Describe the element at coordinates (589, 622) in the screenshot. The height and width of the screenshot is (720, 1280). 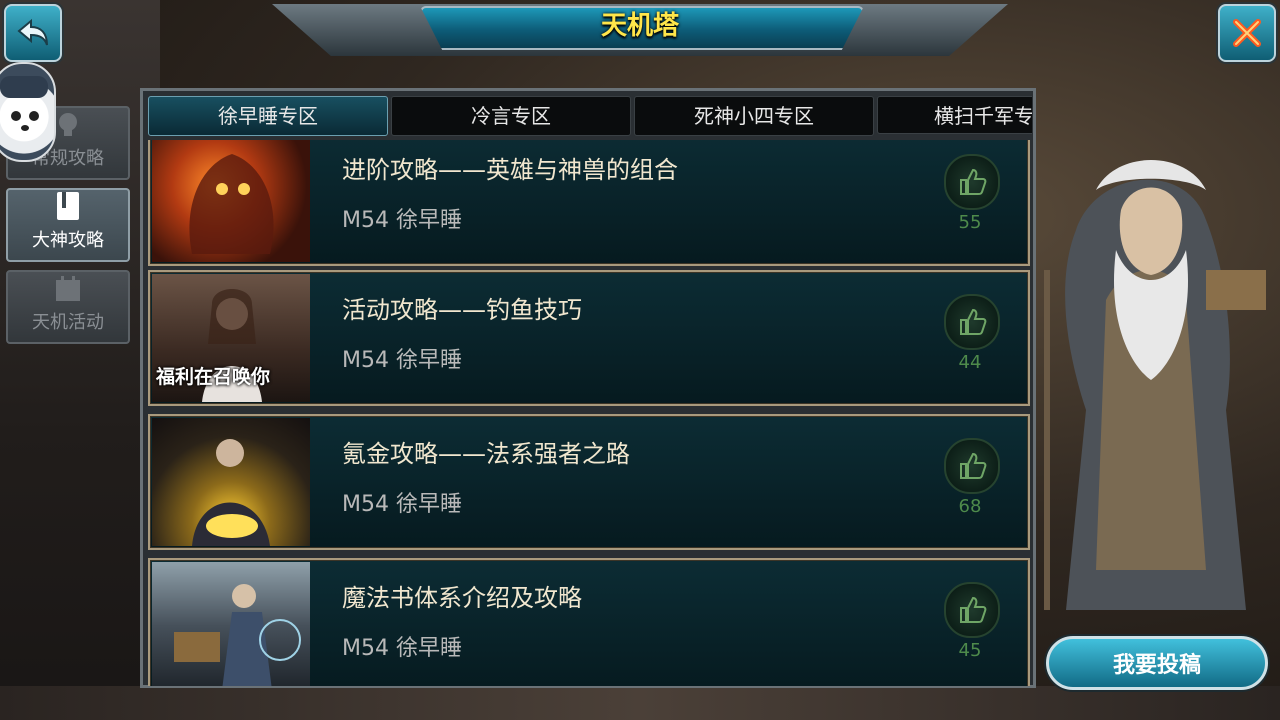
I see `article-card: 魔法书体系介绍及攻略 M54 徐早睡 45` at that location.